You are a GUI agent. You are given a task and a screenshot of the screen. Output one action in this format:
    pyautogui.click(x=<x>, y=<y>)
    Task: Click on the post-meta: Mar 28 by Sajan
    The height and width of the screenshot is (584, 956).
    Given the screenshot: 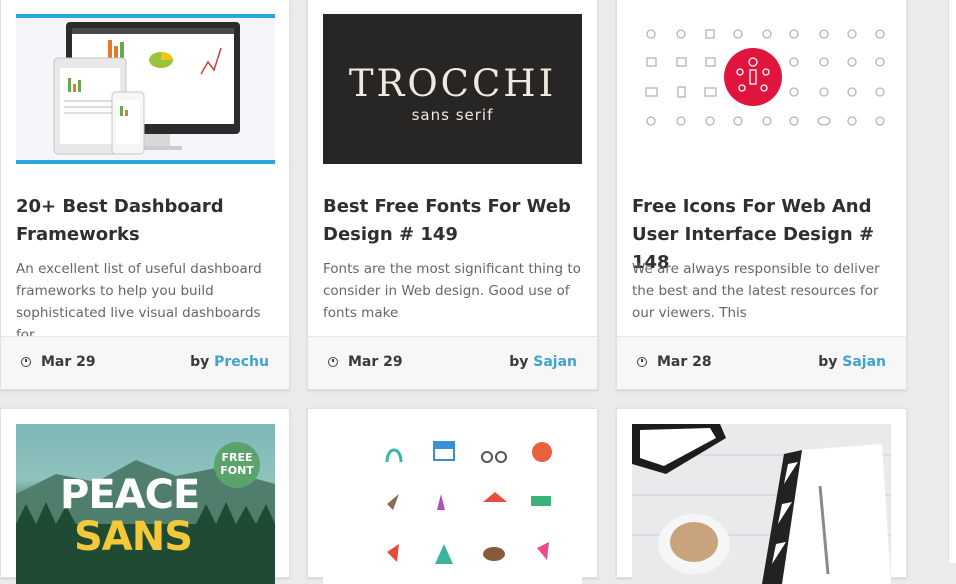 What is the action you would take?
    pyautogui.click(x=761, y=362)
    